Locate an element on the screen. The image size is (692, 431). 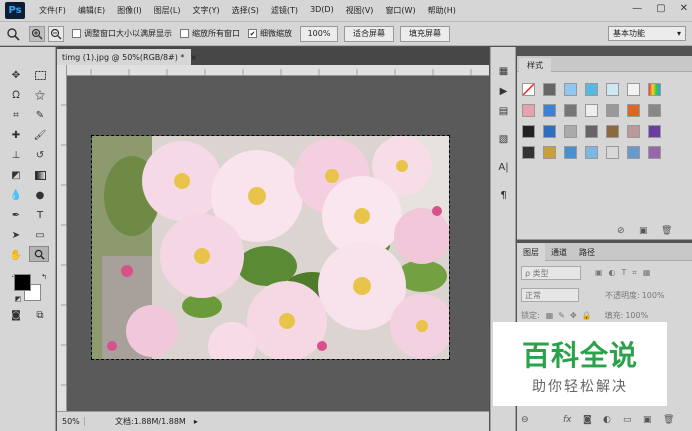
maximize-button: ▢ is located at coordinates (660, 8).